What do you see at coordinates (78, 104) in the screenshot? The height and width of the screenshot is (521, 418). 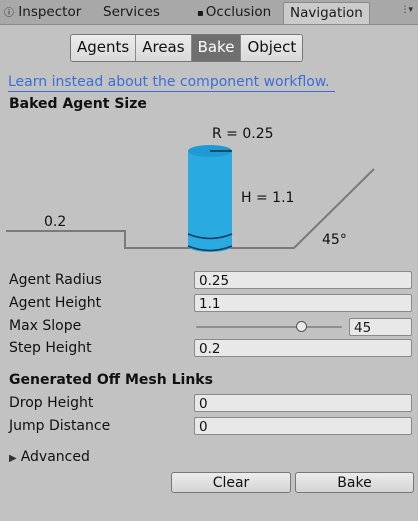 I see `baked-agent-size-header: Baked Agent Size` at bounding box center [78, 104].